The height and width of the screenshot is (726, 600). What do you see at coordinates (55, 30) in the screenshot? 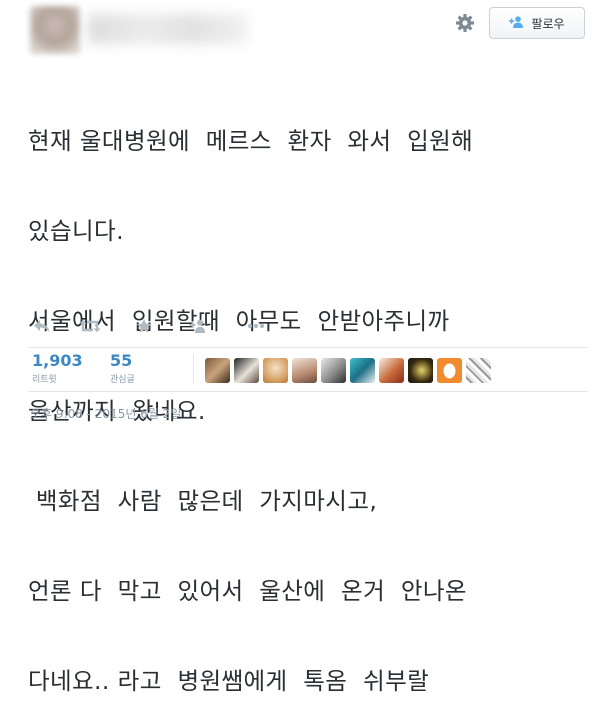
I see `author-avatar` at bounding box center [55, 30].